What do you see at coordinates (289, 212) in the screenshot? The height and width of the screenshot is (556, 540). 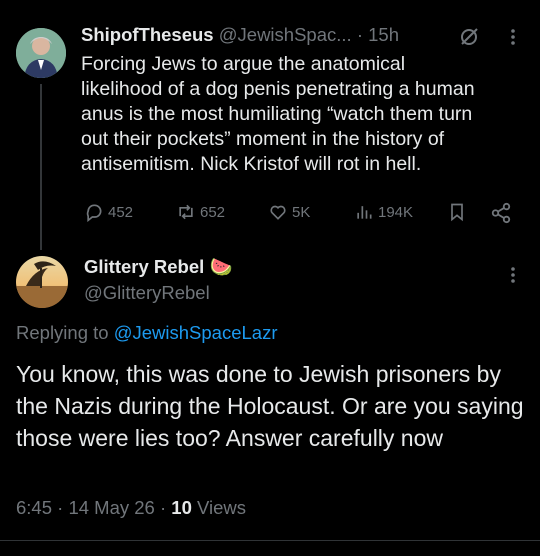 I see `like-button: 5K` at bounding box center [289, 212].